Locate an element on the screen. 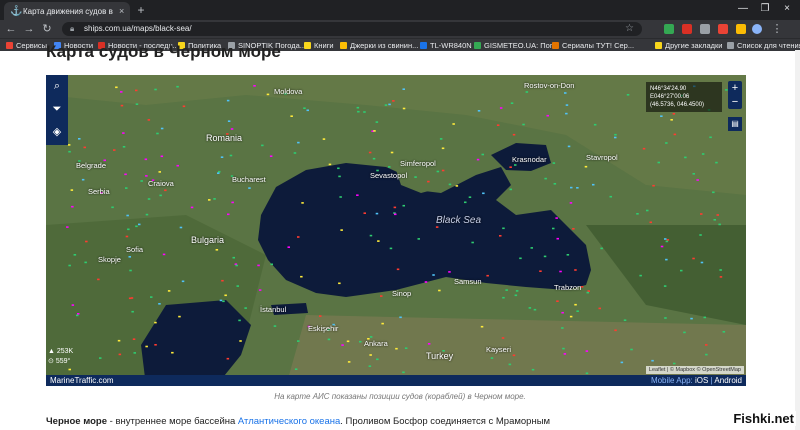 Image resolution: width=800 pixels, height=430 pixels. filter-icon: ⏷ is located at coordinates (57, 109).